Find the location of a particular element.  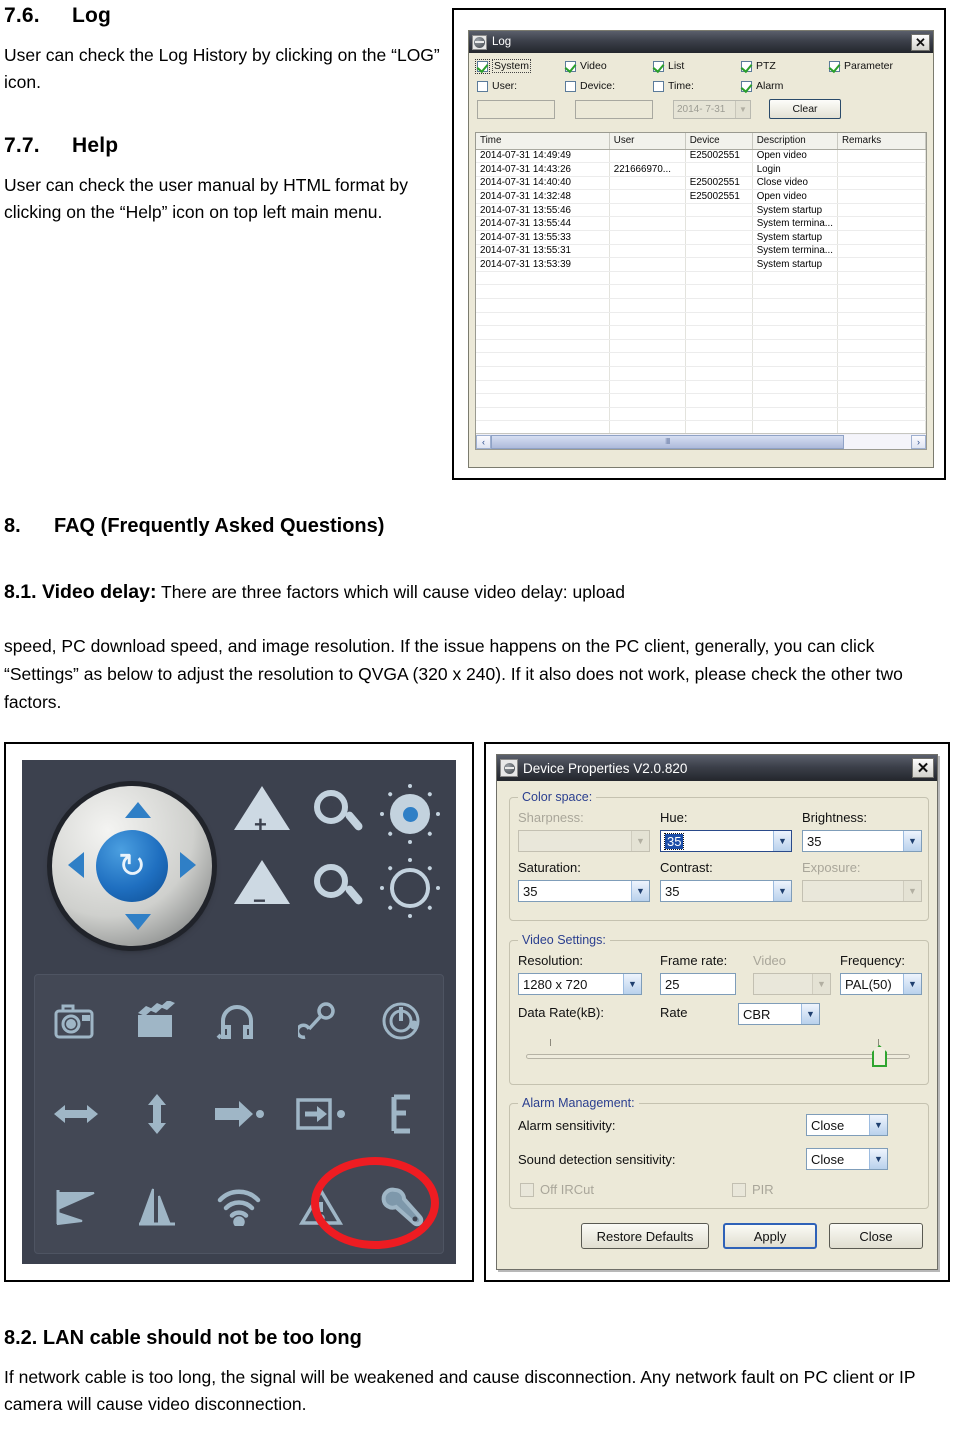

brightness-select: 35 ▼ is located at coordinates (862, 841).